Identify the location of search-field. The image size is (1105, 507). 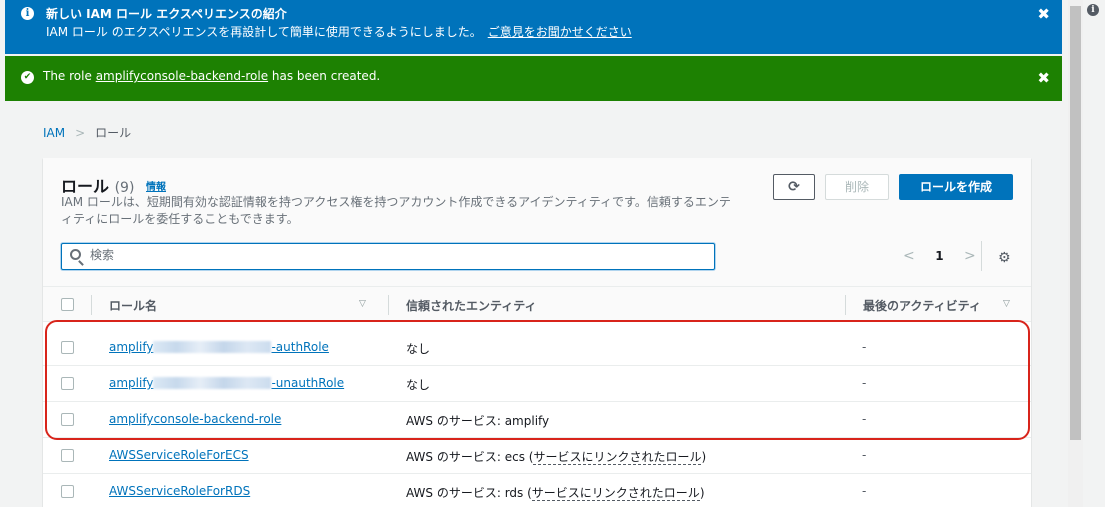
(388, 256).